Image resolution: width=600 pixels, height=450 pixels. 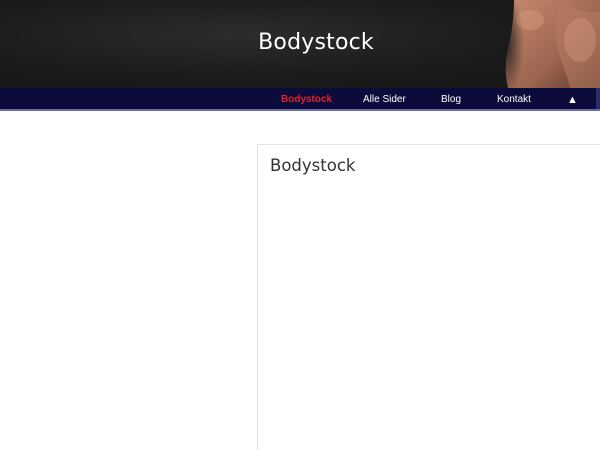 What do you see at coordinates (451, 99) in the screenshot?
I see `nav-item-blog: Blog` at bounding box center [451, 99].